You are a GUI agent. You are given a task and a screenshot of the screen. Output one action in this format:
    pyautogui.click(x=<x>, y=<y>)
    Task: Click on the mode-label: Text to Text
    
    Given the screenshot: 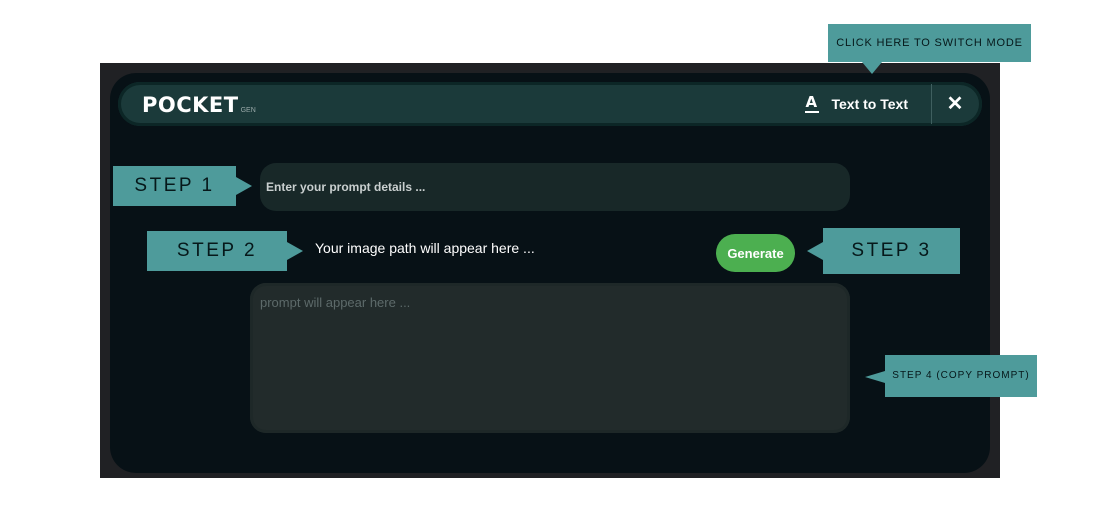 What is the action you would take?
    pyautogui.click(x=870, y=104)
    